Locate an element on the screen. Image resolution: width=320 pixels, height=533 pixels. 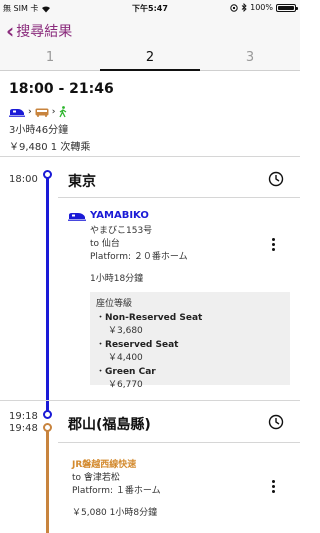
bluetooth-icon is located at coordinates (244, 7).